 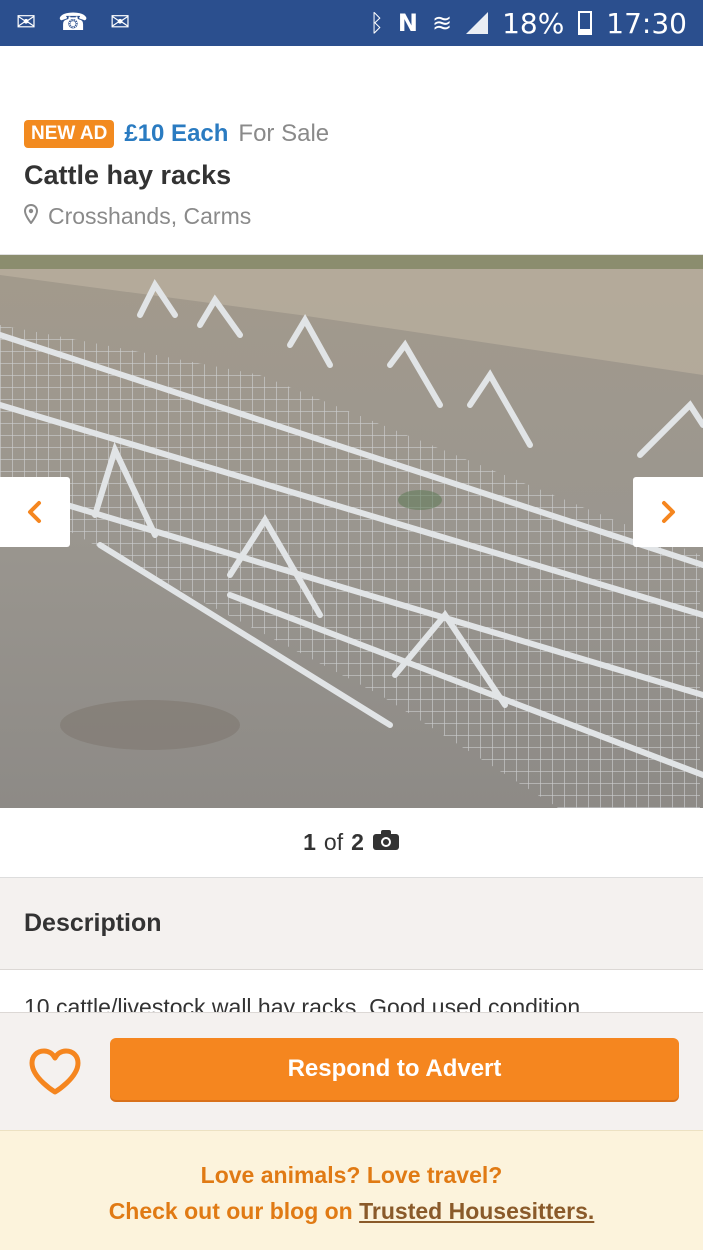 What do you see at coordinates (351, 924) in the screenshot?
I see `description-heading: Description` at bounding box center [351, 924].